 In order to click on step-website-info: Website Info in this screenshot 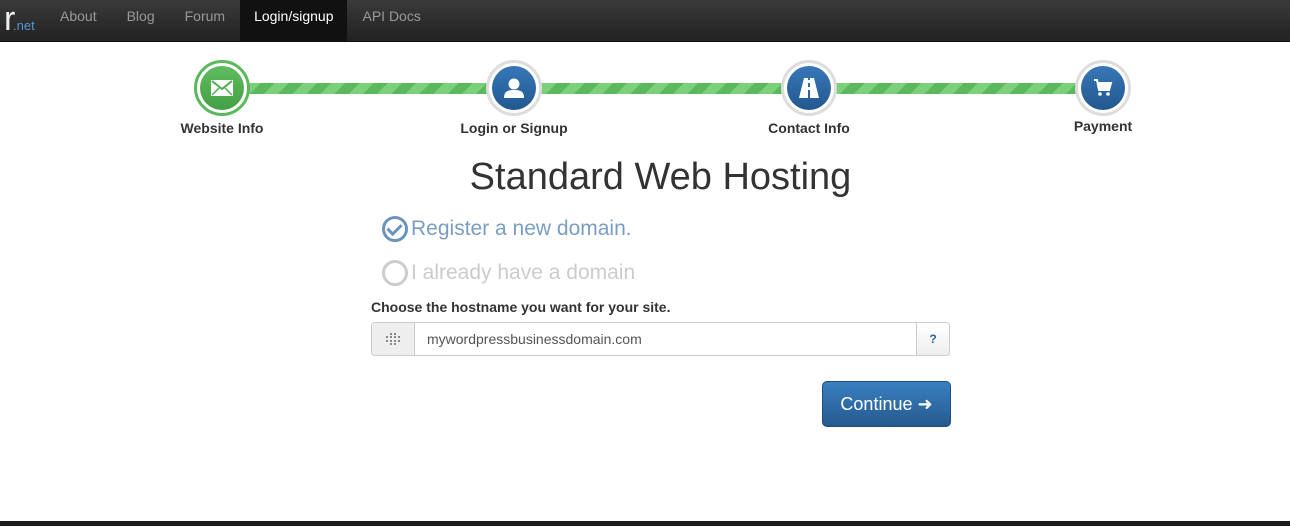, I will do `click(222, 98)`.